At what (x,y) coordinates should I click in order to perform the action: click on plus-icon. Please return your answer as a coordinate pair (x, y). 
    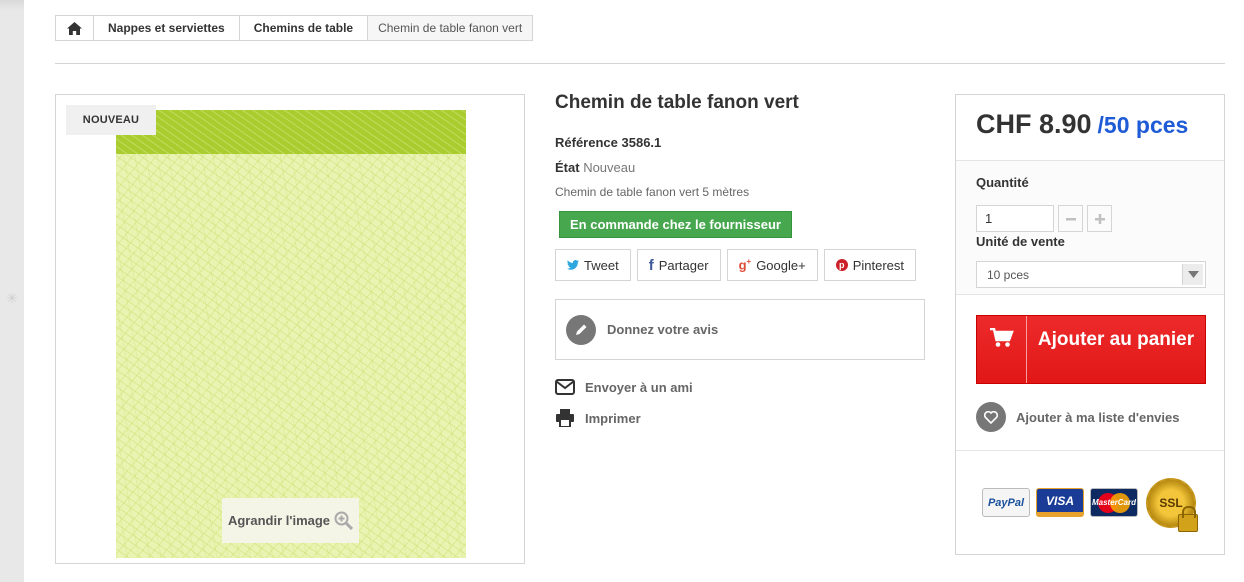
    Looking at the image, I should click on (1099, 218).